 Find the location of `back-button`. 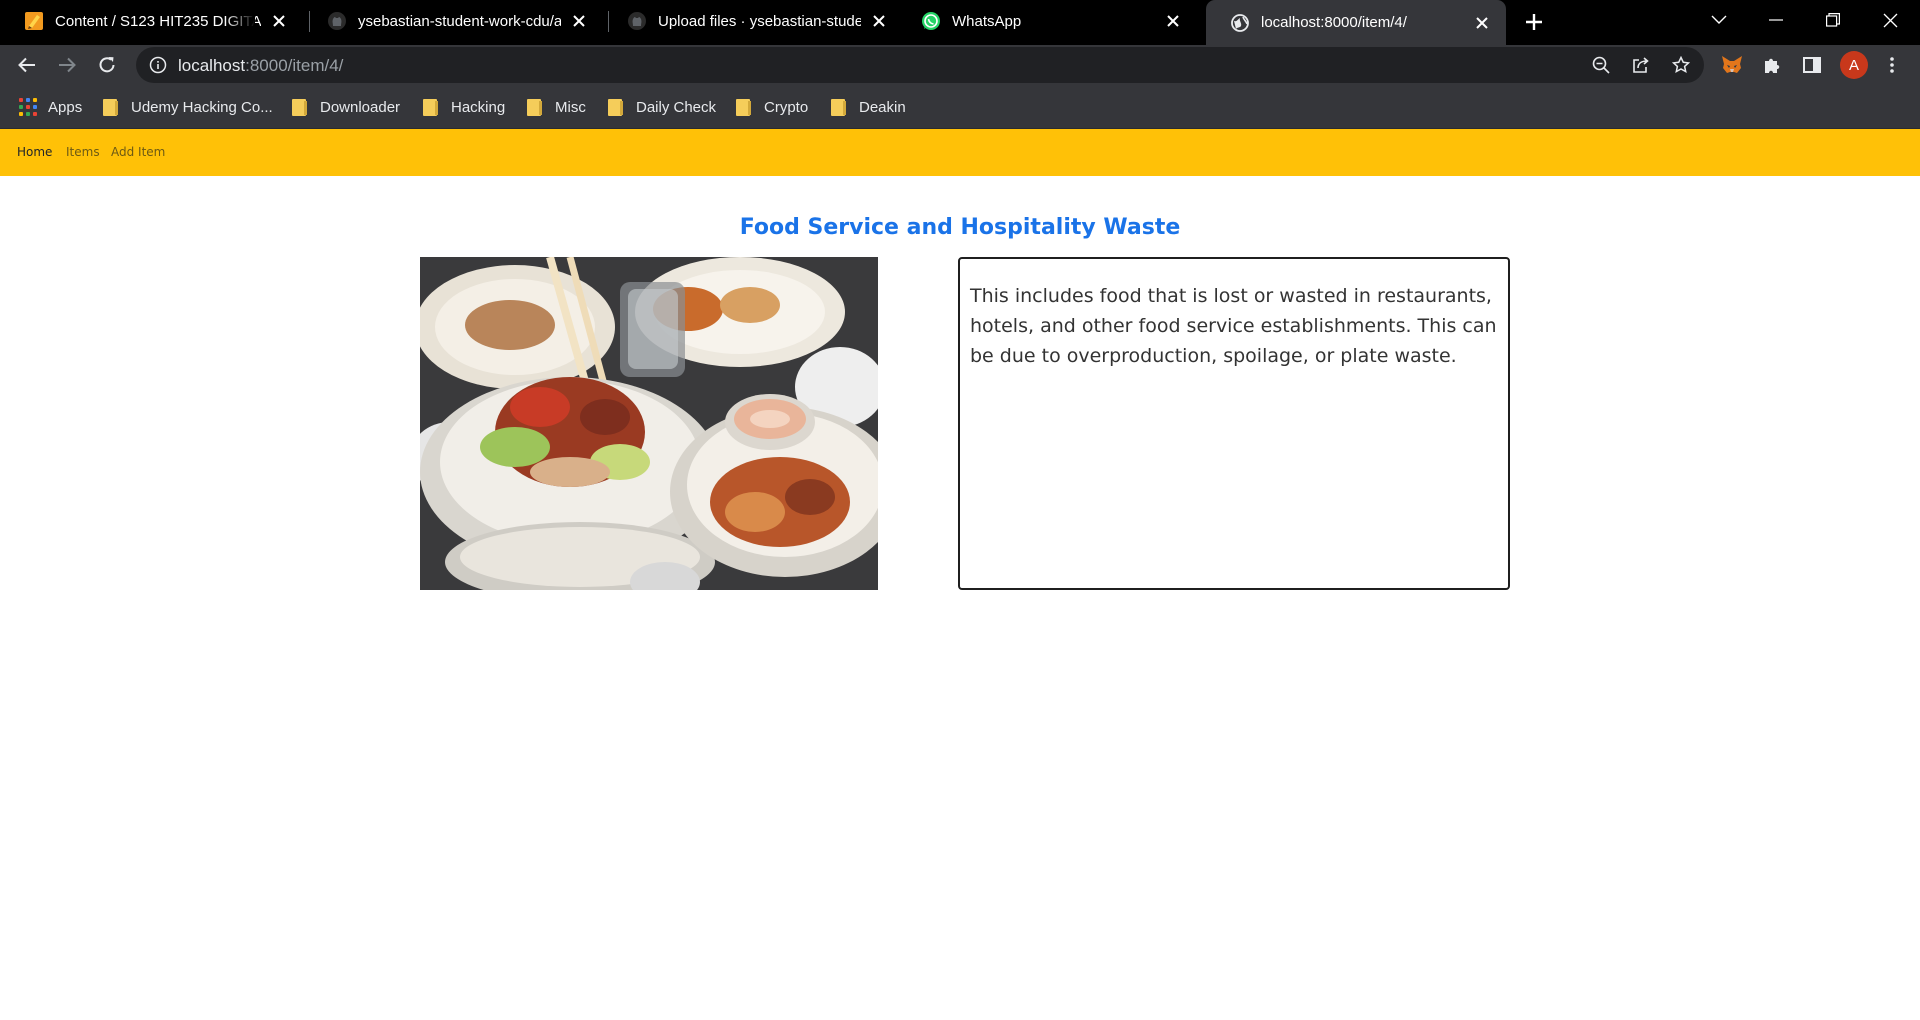

back-button is located at coordinates (27, 65).